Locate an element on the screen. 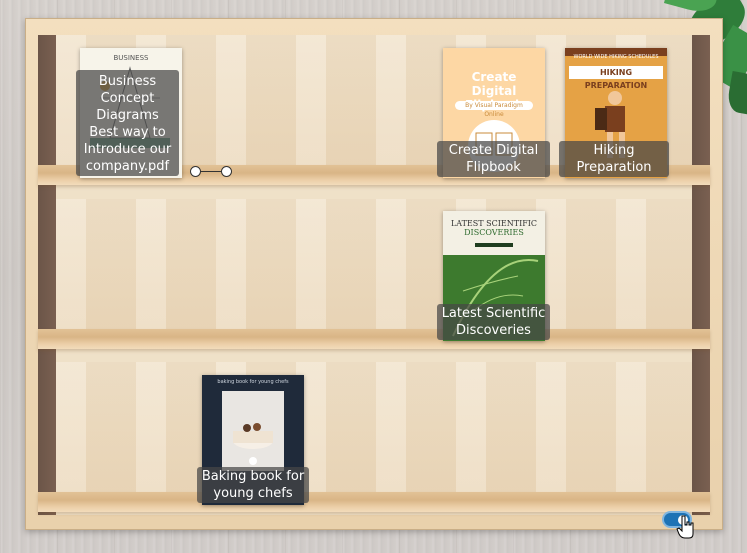  resize-connector is located at coordinates (211, 171).